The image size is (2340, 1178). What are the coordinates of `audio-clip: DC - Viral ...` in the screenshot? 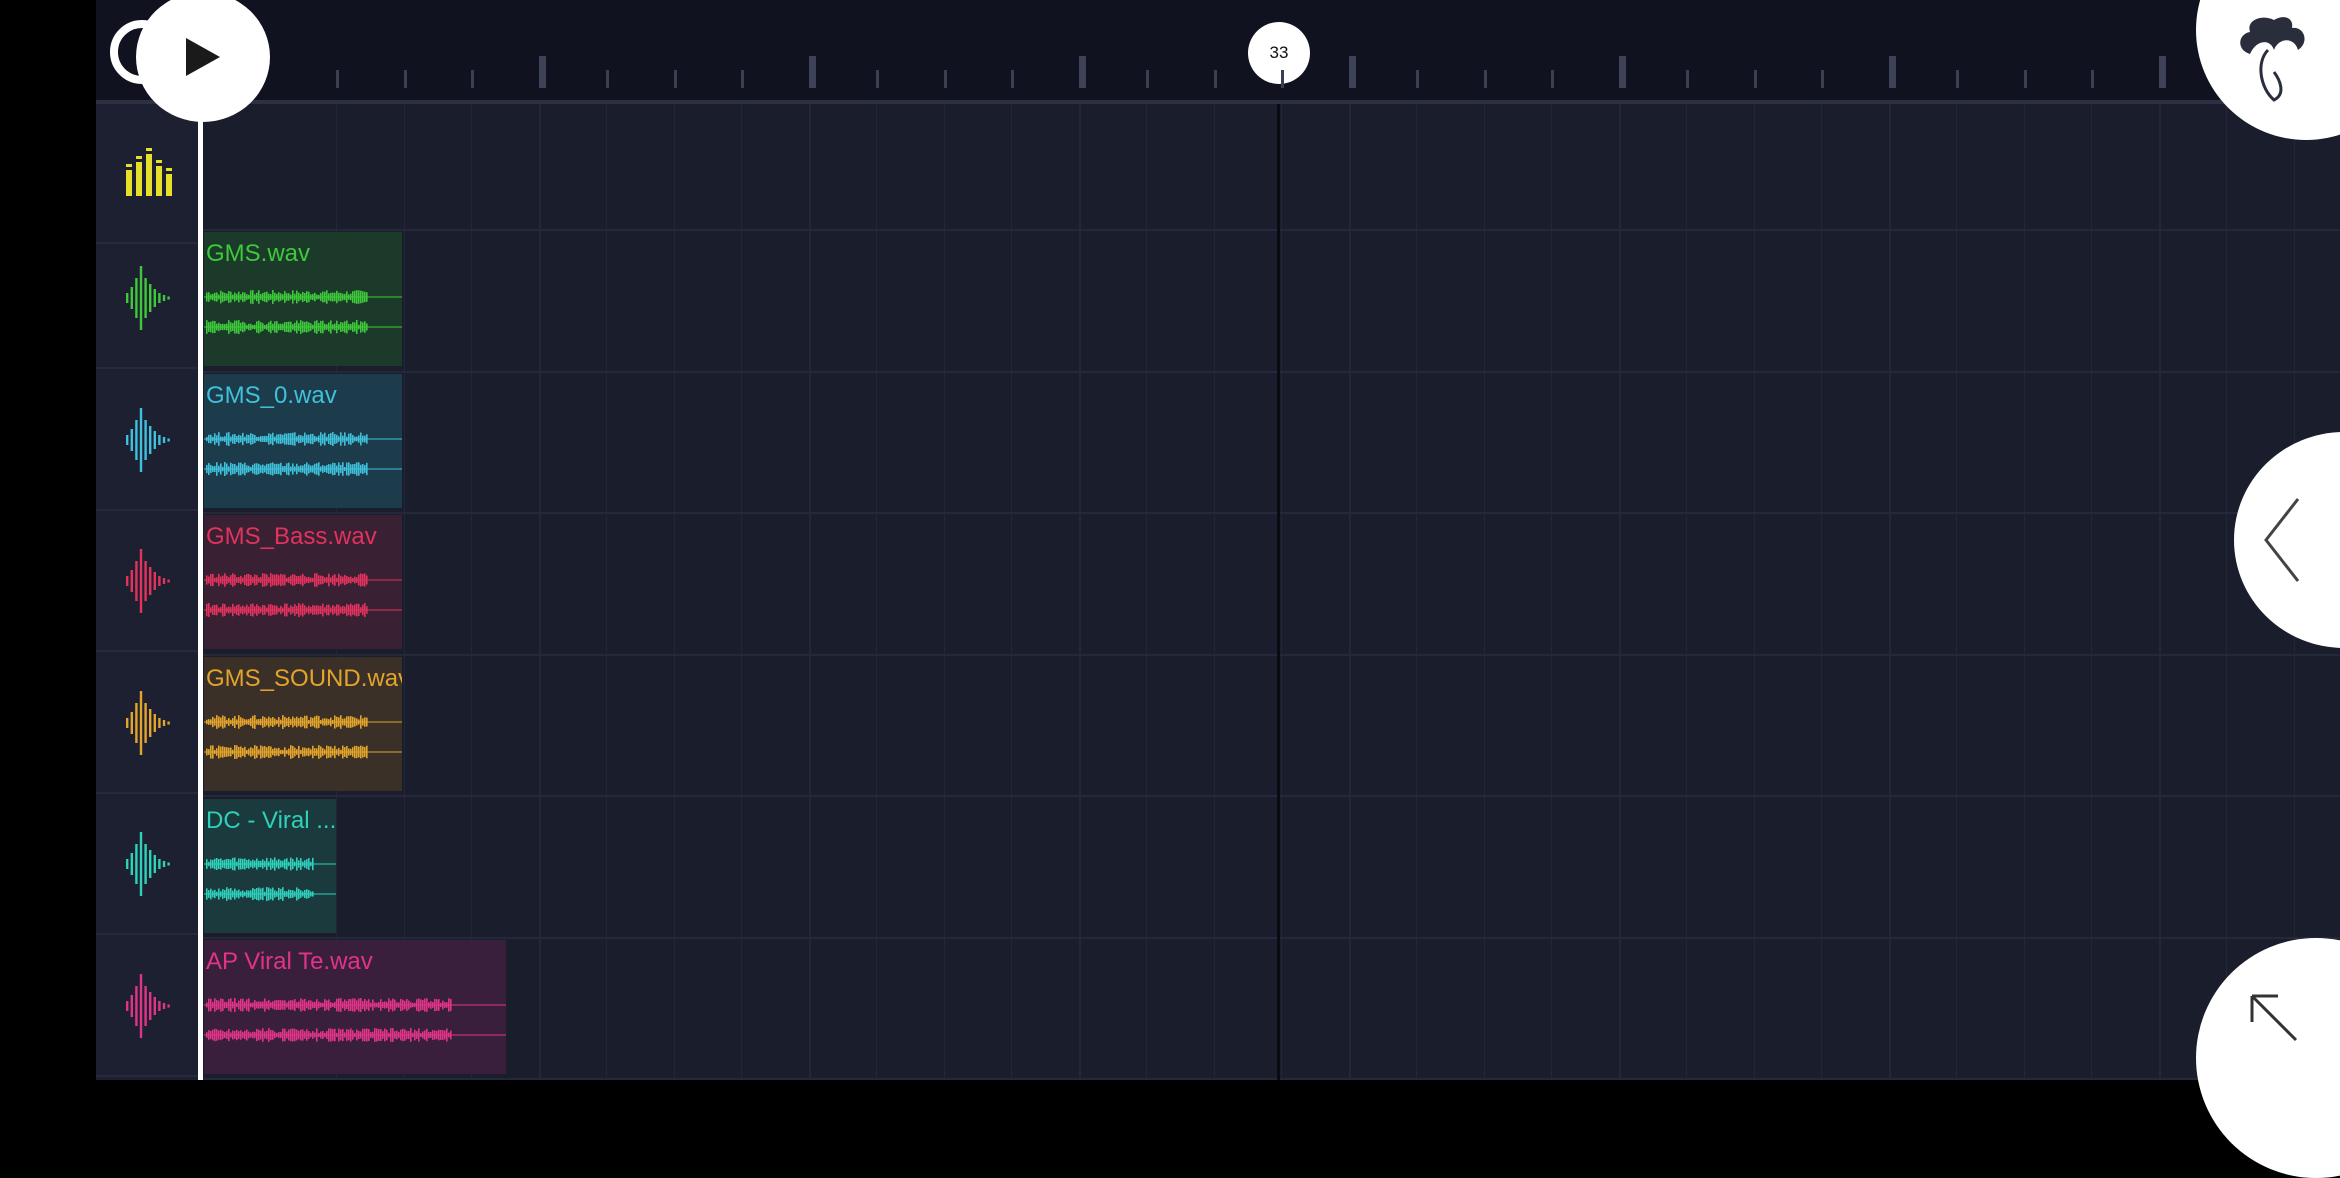 It's located at (270, 866).